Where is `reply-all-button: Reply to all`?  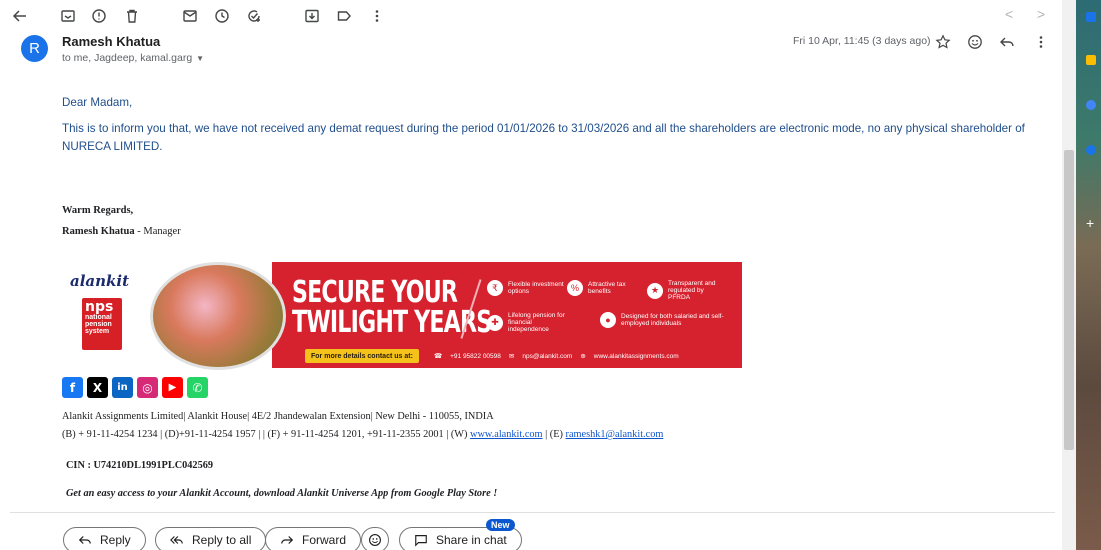
reply-all-button: Reply to all is located at coordinates (211, 538).